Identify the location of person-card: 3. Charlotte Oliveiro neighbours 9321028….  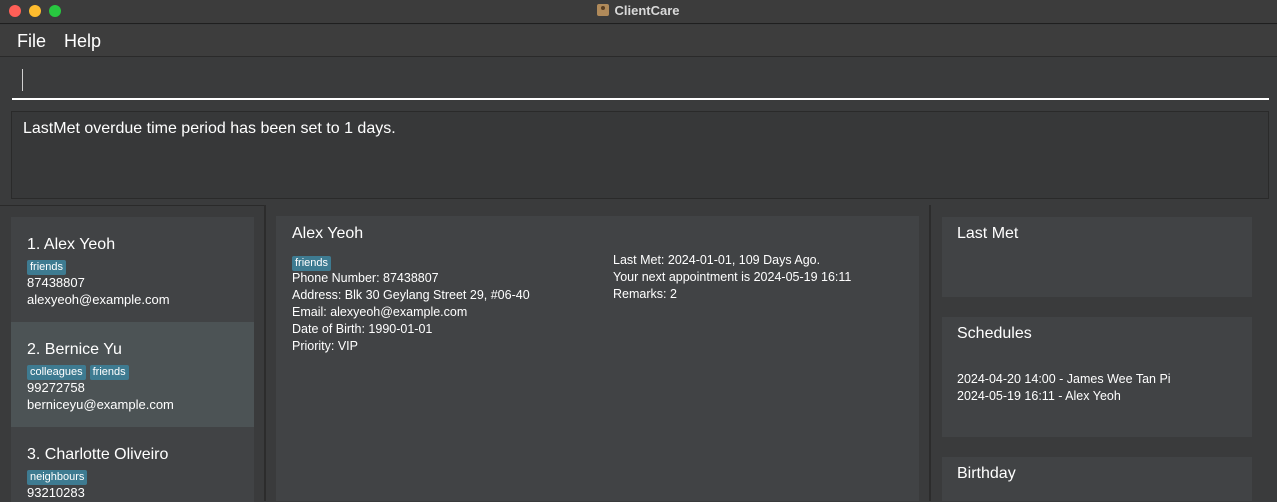
(132, 464).